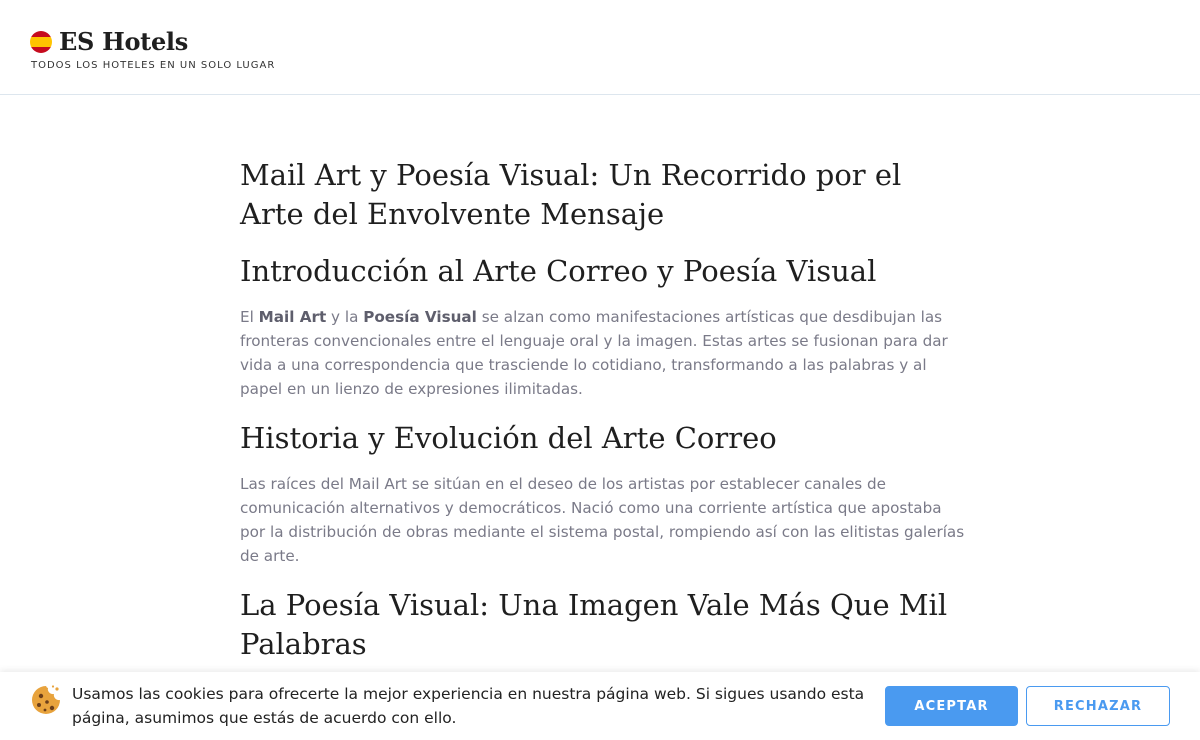 The height and width of the screenshot is (740, 1200). What do you see at coordinates (153, 65) in the screenshot?
I see `site-tagline: TODOS LOS HOTELES EN UN SOLO LUGAR` at bounding box center [153, 65].